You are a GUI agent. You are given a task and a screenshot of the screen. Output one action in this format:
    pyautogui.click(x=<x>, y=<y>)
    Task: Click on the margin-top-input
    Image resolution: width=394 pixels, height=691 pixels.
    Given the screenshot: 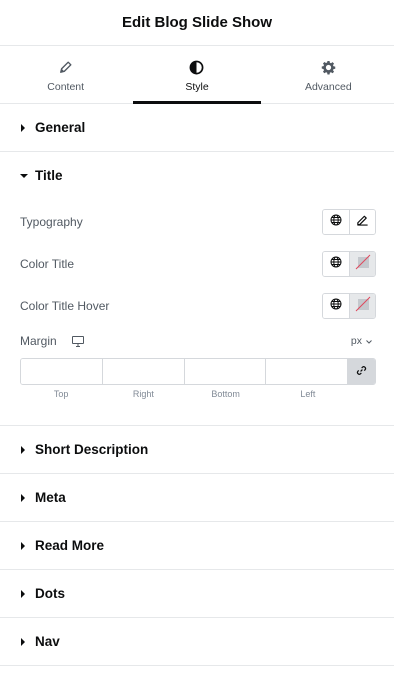 What is the action you would take?
    pyautogui.click(x=62, y=371)
    